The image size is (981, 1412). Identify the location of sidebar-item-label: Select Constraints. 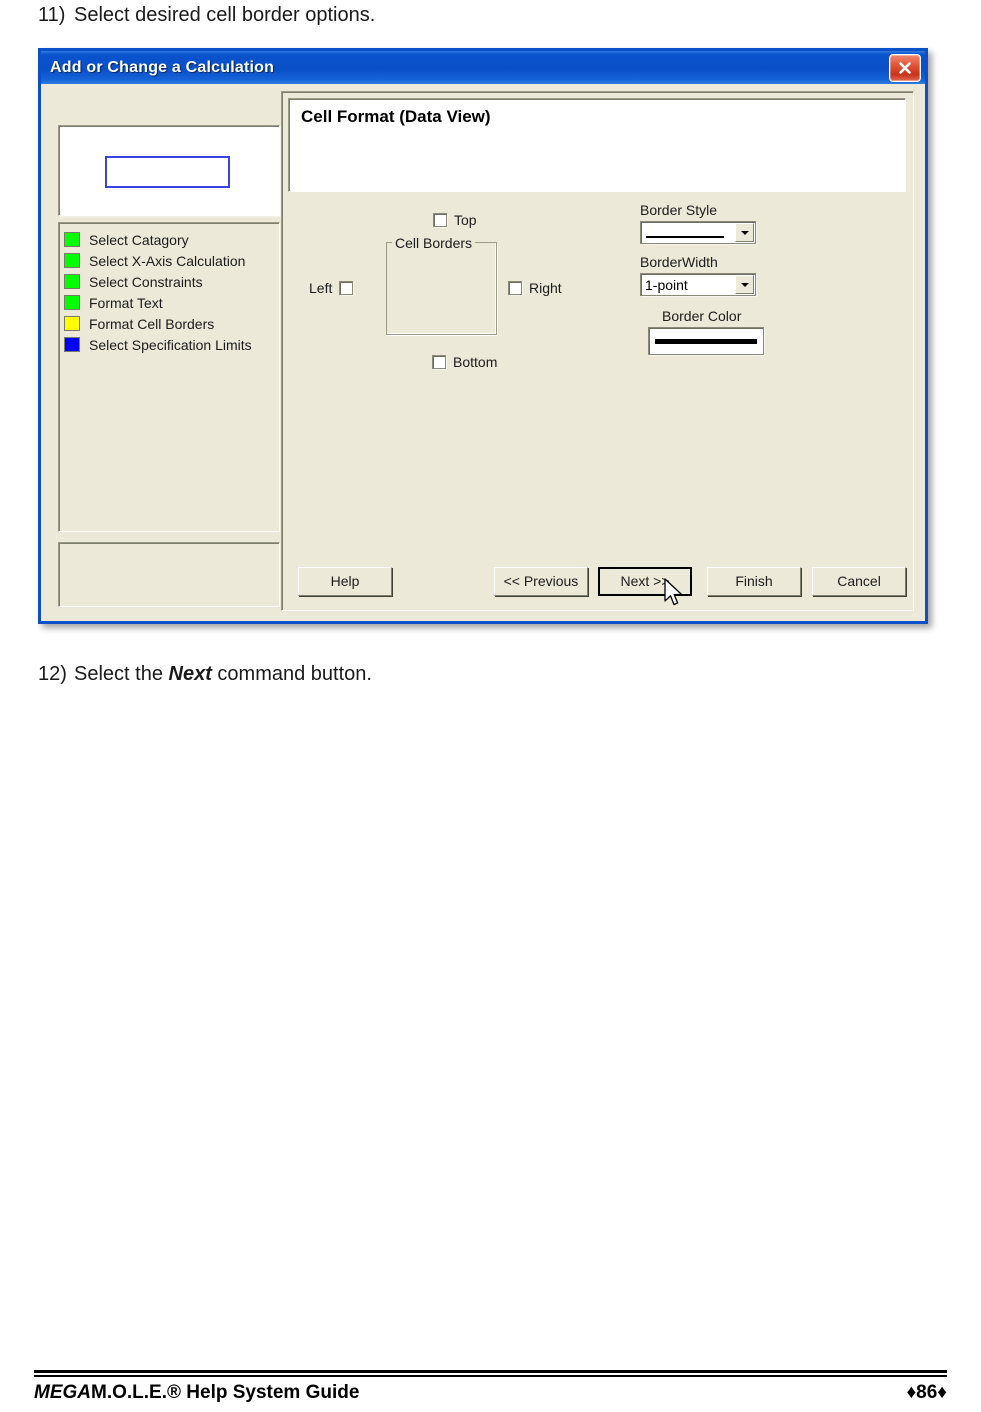
(146, 281).